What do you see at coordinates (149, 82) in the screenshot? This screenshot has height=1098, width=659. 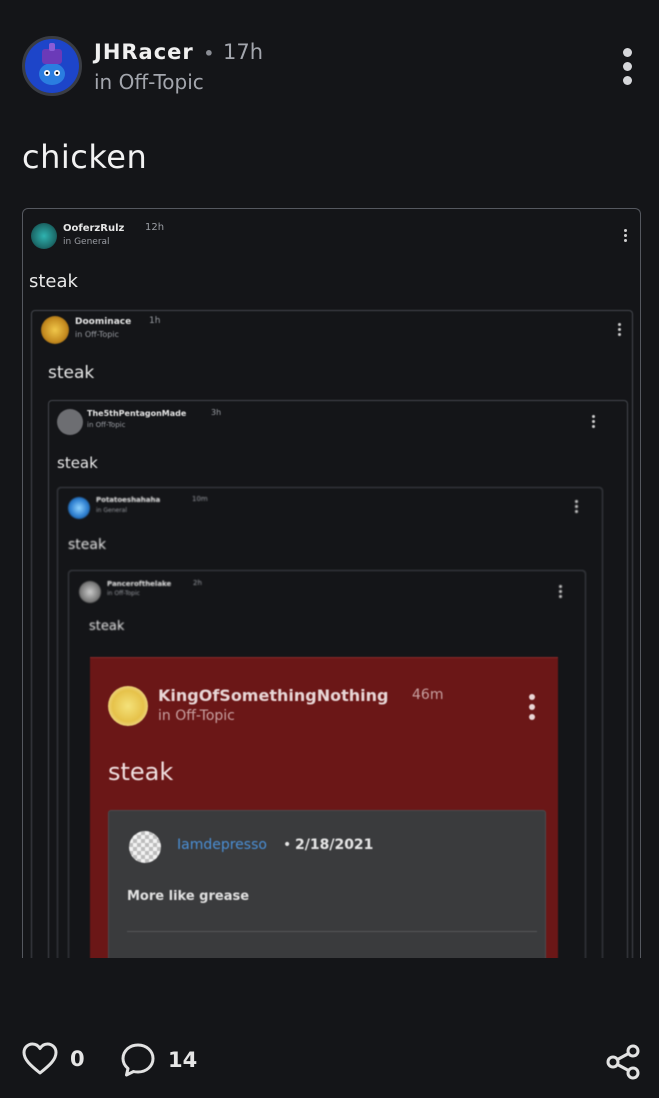 I see `community-link: in Off-Topic` at bounding box center [149, 82].